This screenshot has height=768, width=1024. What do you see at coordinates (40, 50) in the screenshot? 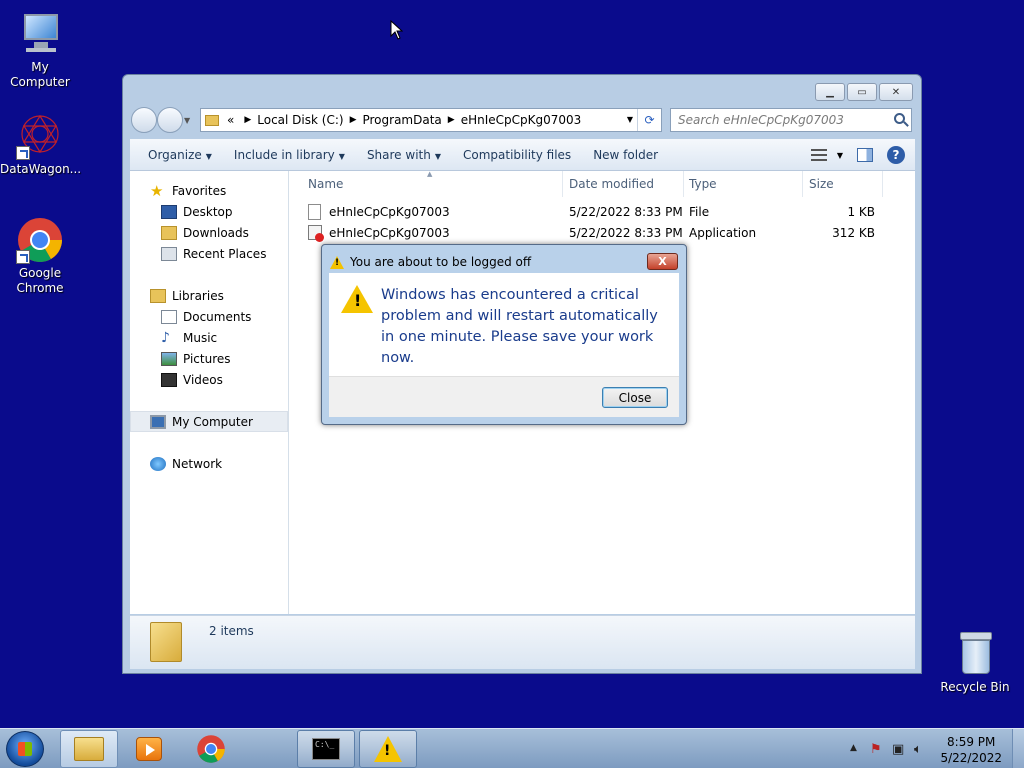
I see `desktop-icon-my-computer: My Computer` at bounding box center [40, 50].